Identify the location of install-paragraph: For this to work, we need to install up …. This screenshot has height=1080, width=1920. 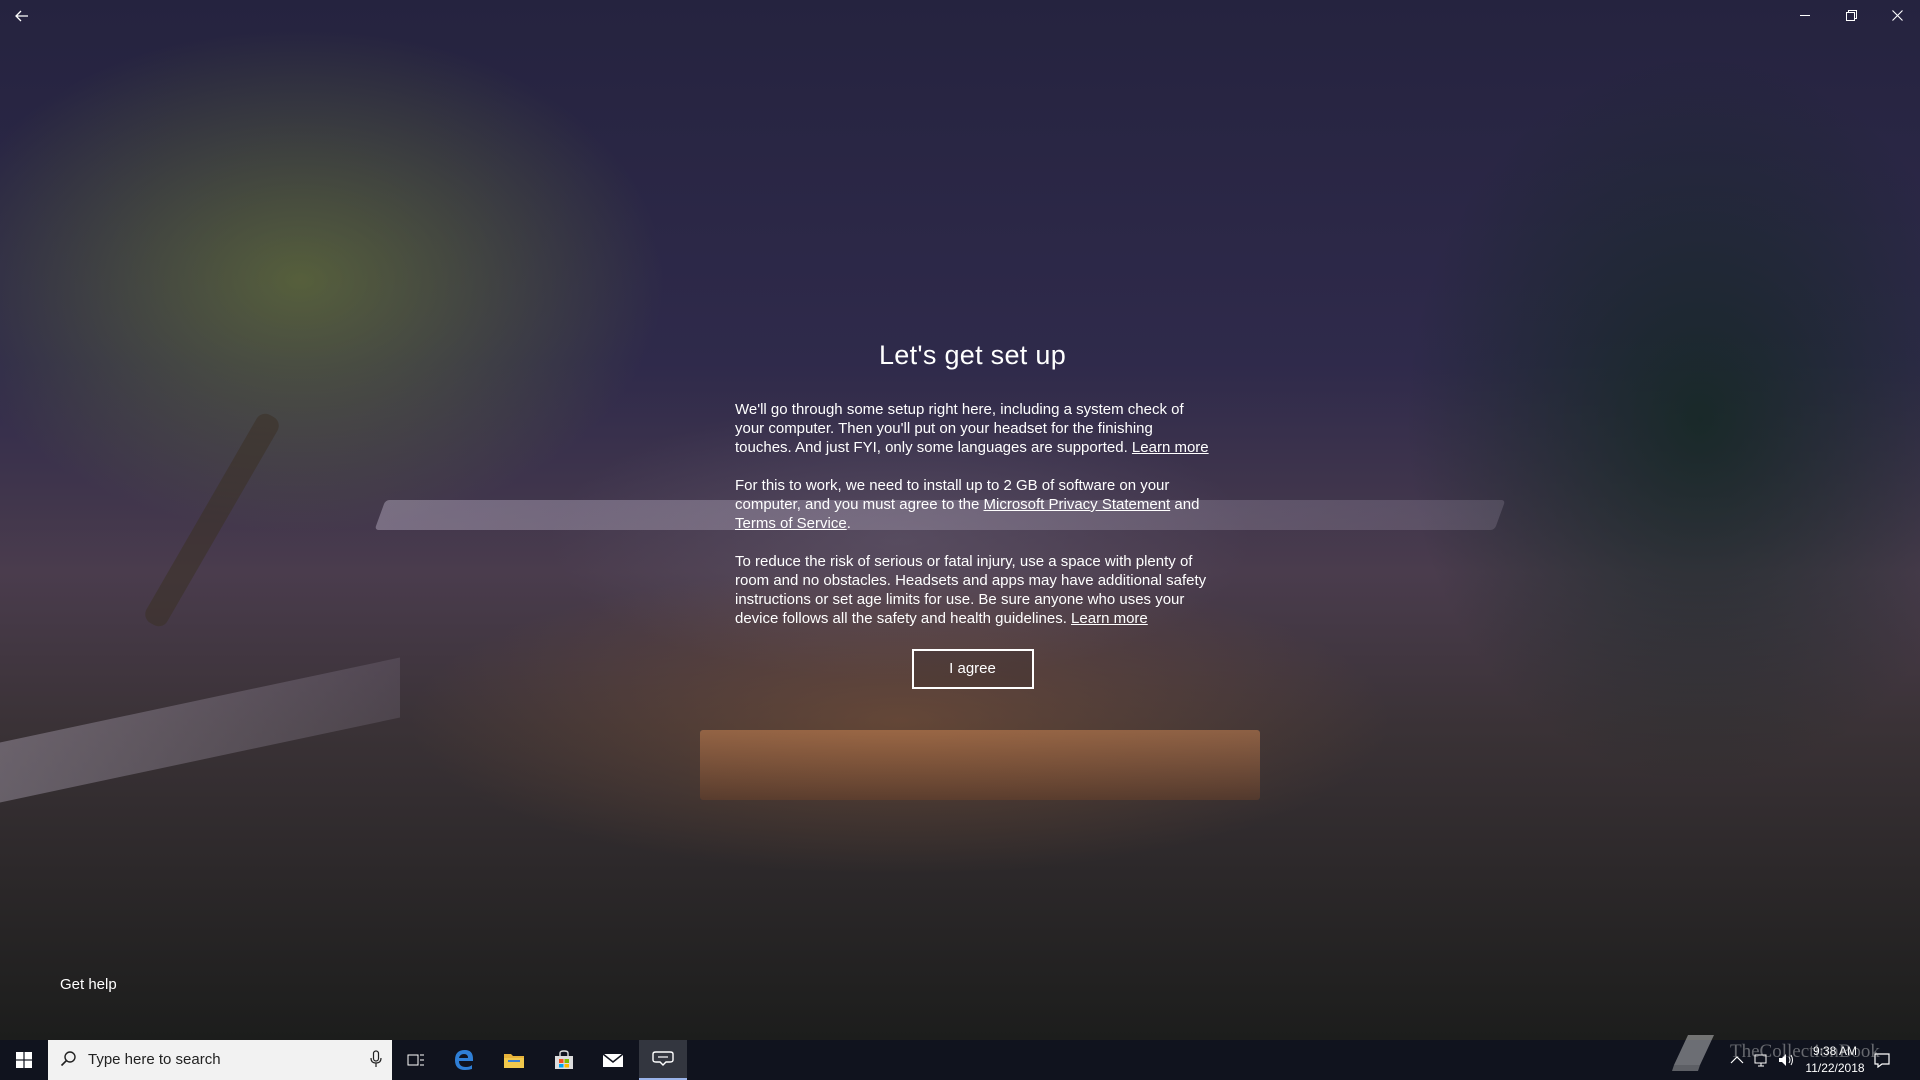
(972, 504).